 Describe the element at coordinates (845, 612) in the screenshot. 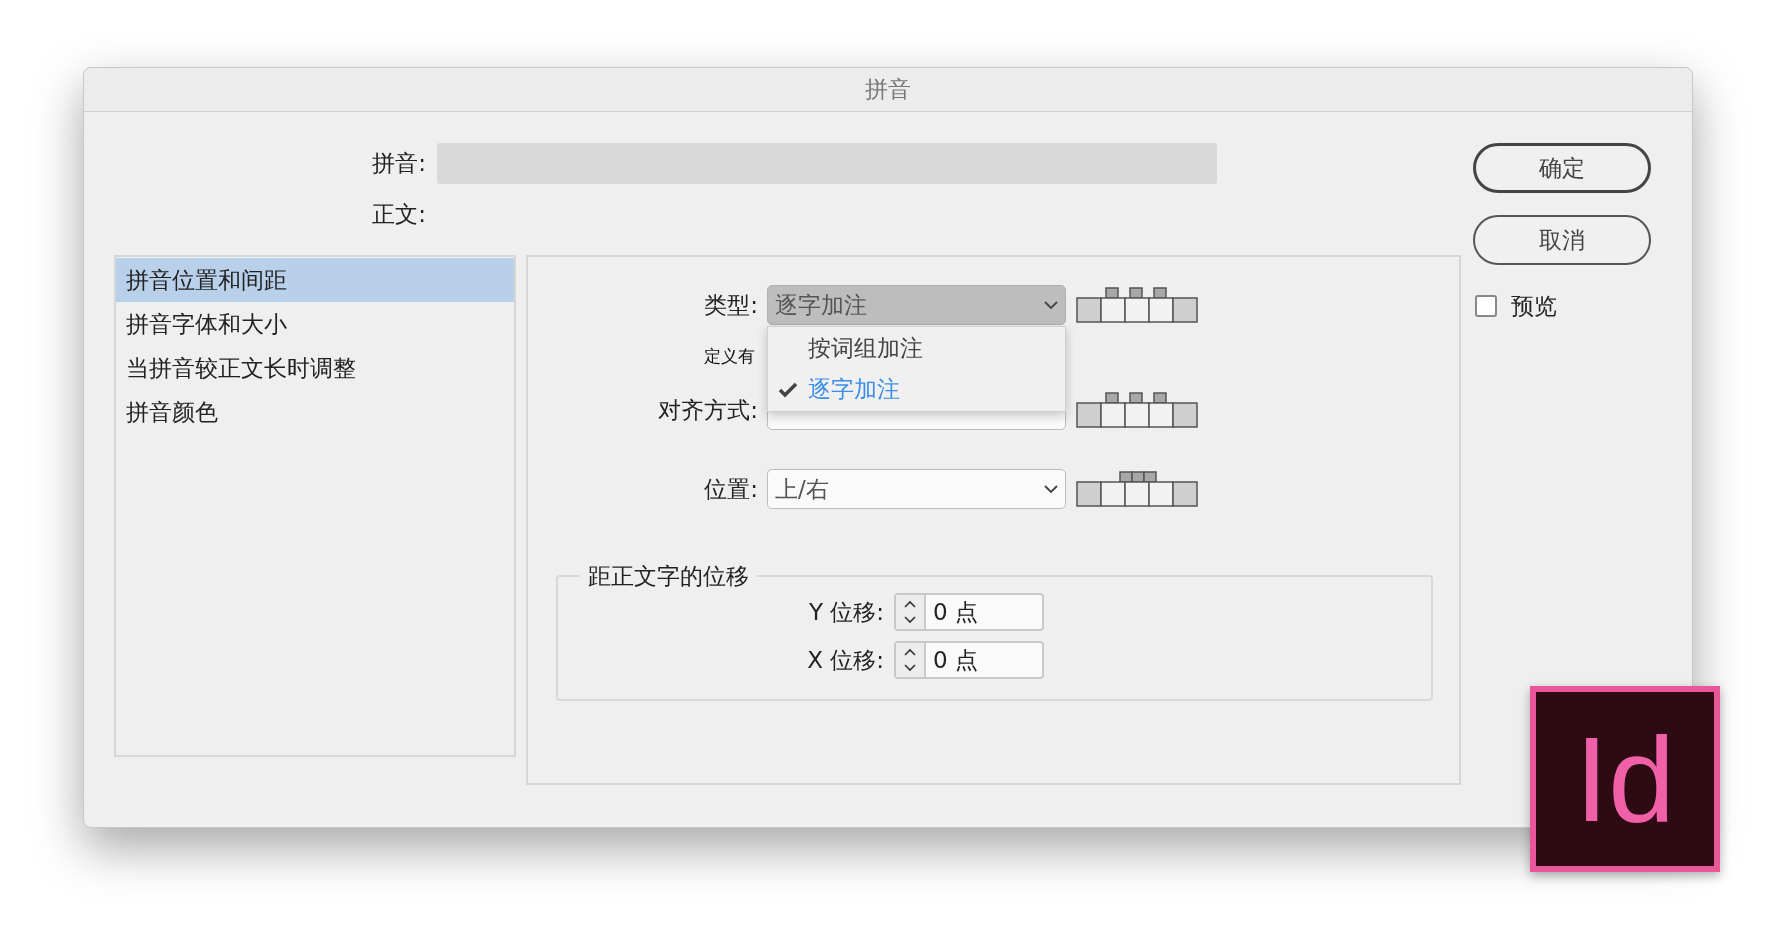

I see `field-label: Y 位移:` at that location.